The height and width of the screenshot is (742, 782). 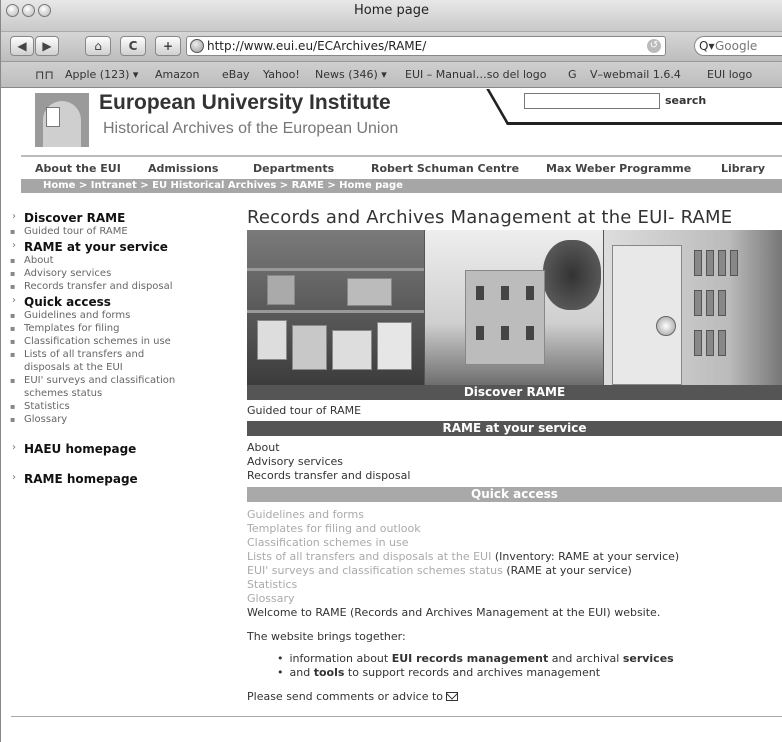 What do you see at coordinates (271, 598) in the screenshot?
I see `quick-item: Glossary` at bounding box center [271, 598].